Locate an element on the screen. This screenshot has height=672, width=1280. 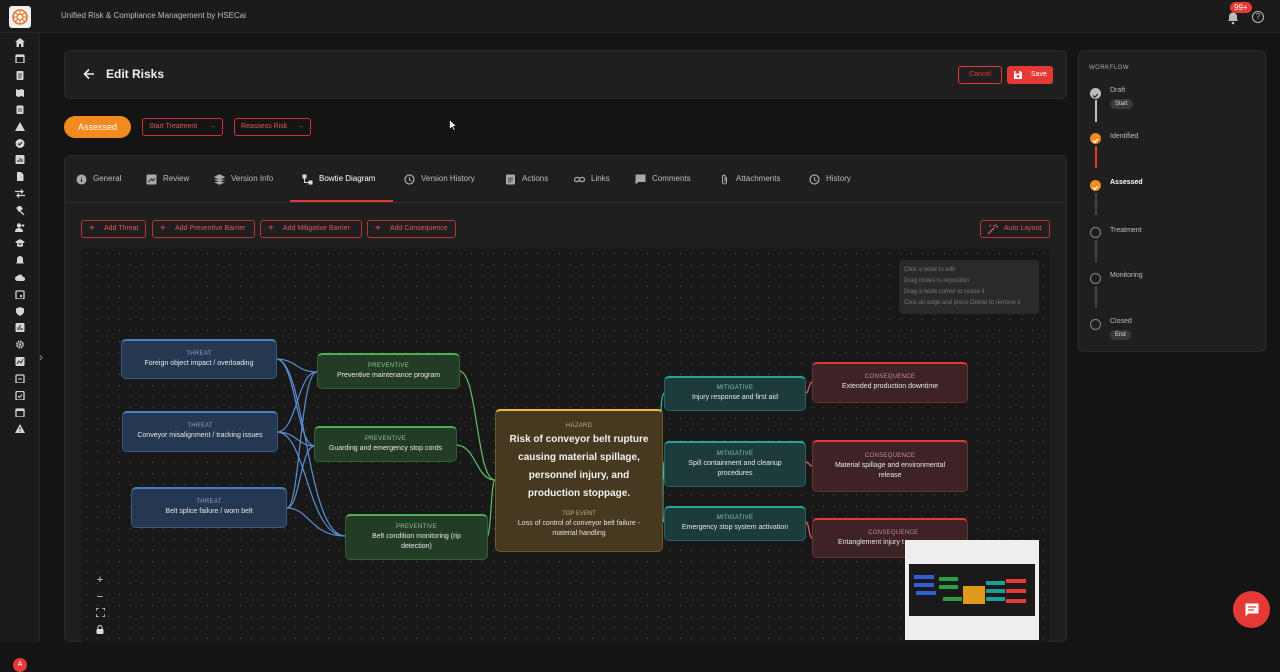
step-treatment: Treatment is located at coordinates (1126, 230).